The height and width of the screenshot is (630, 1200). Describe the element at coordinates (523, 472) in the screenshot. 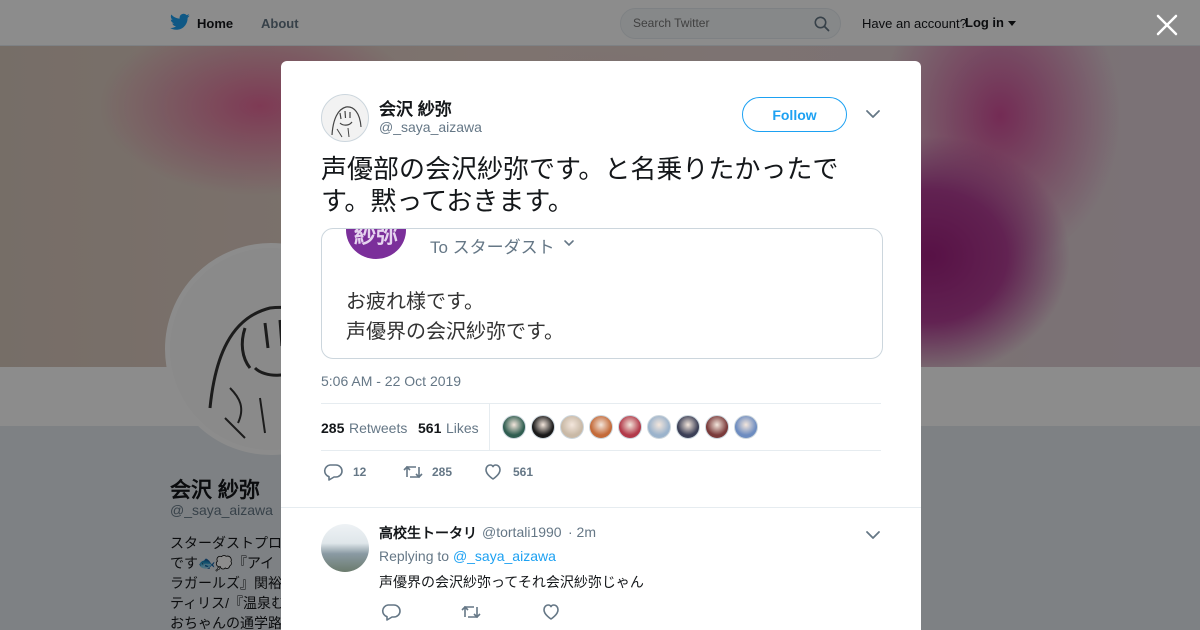

I see `like-count: 561` at that location.